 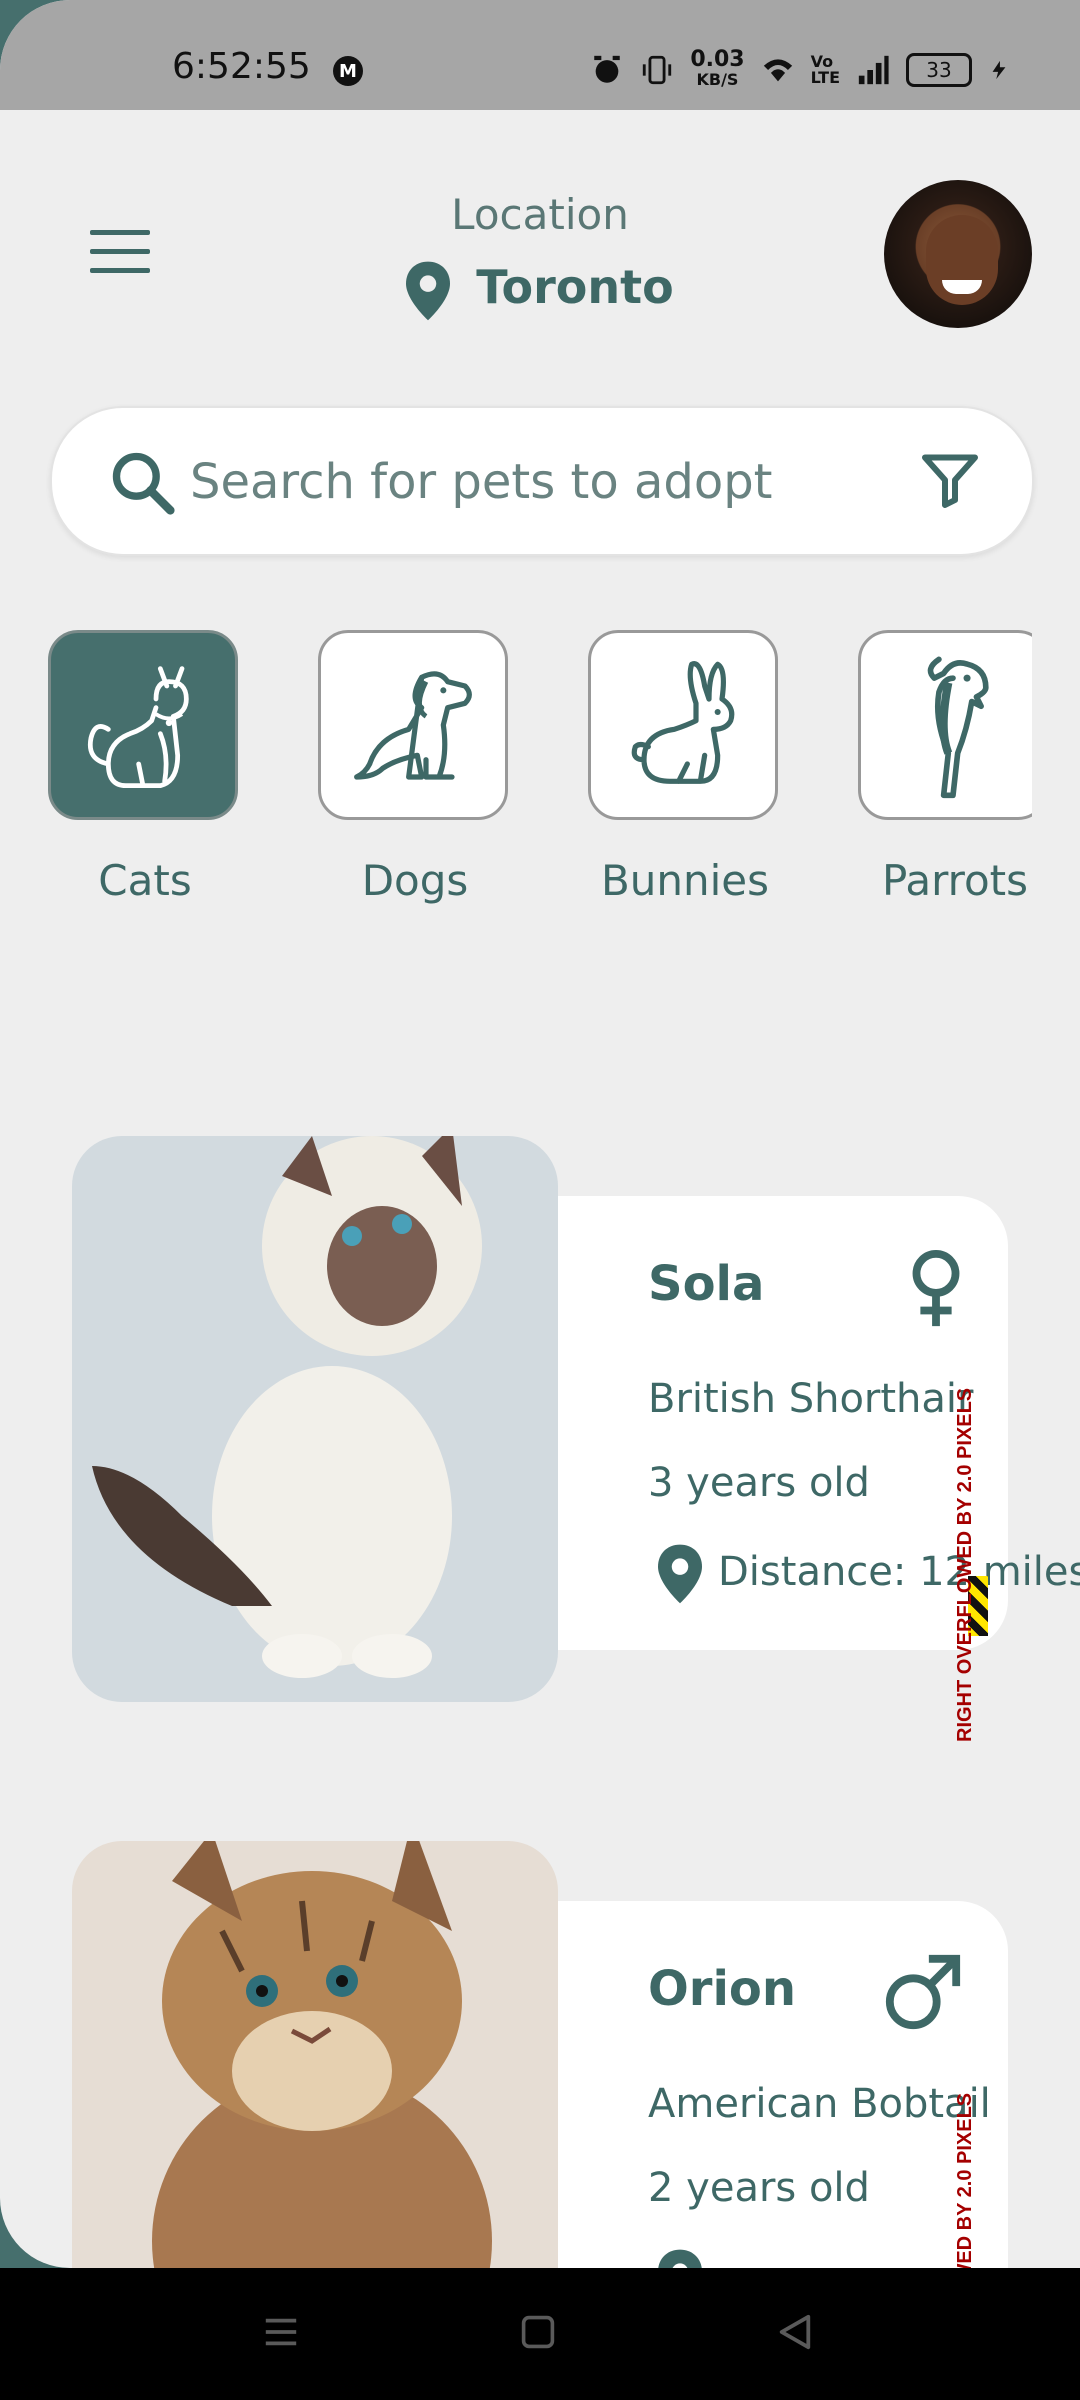 What do you see at coordinates (683, 722) in the screenshot?
I see `bunny-icon` at bounding box center [683, 722].